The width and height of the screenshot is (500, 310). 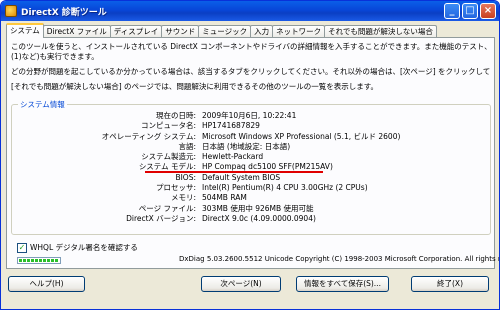 What do you see at coordinates (175, 188) in the screenshot?
I see `info-label: プロセッサ:` at bounding box center [175, 188].